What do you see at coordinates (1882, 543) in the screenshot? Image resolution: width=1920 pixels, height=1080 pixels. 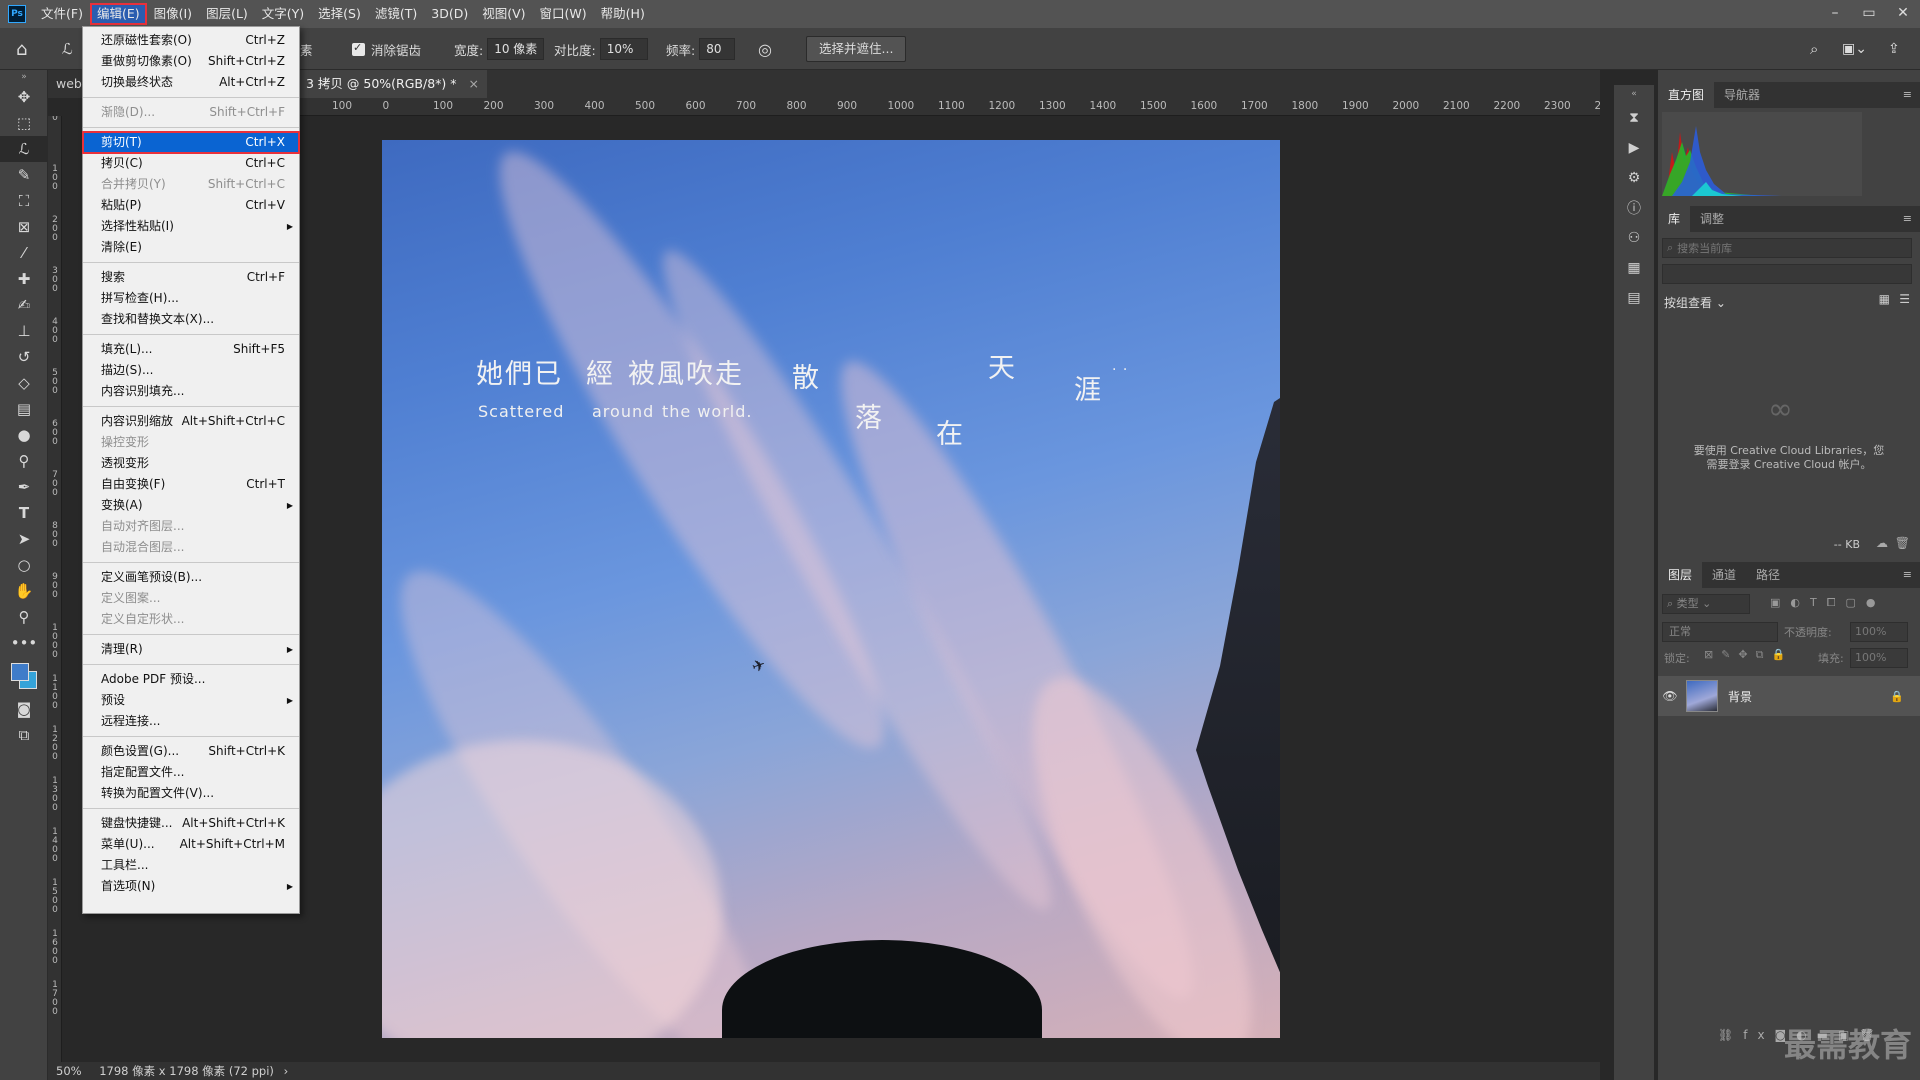 I see `cloud-sync-icon: ☁` at bounding box center [1882, 543].